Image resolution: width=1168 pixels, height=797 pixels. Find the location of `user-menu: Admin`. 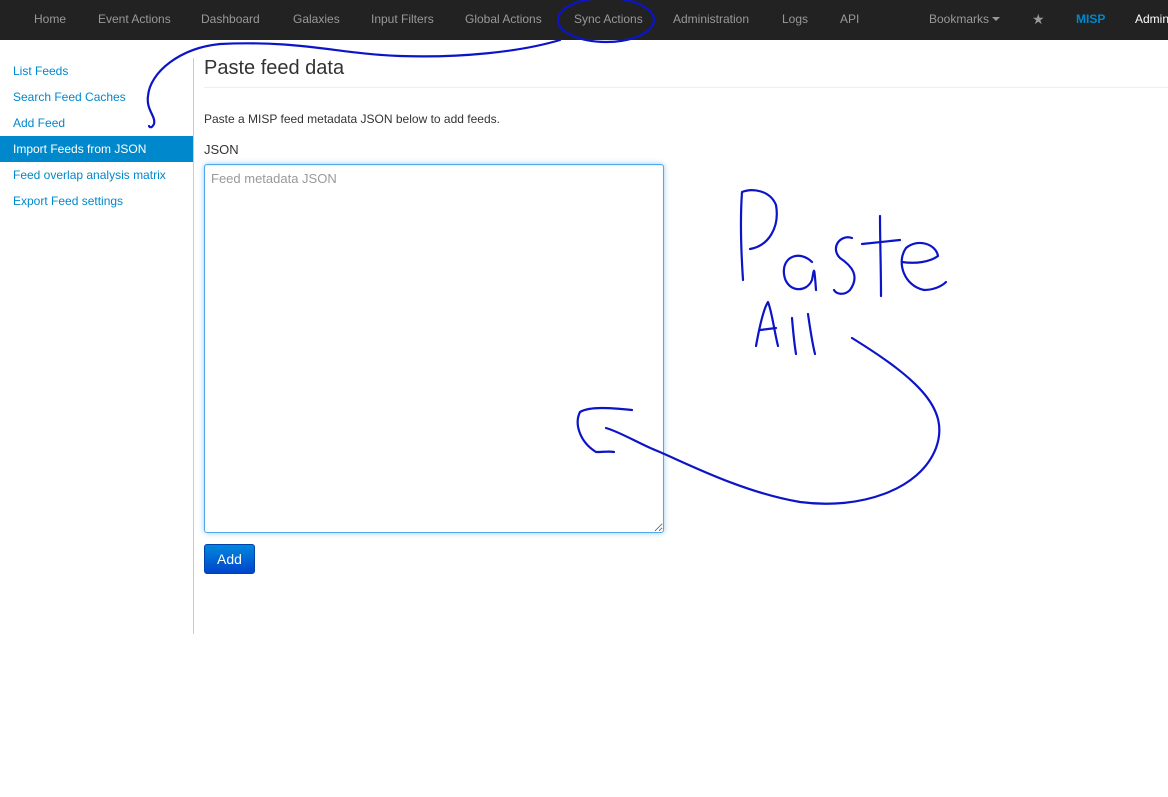

user-menu: Admin is located at coordinates (1151, 19).